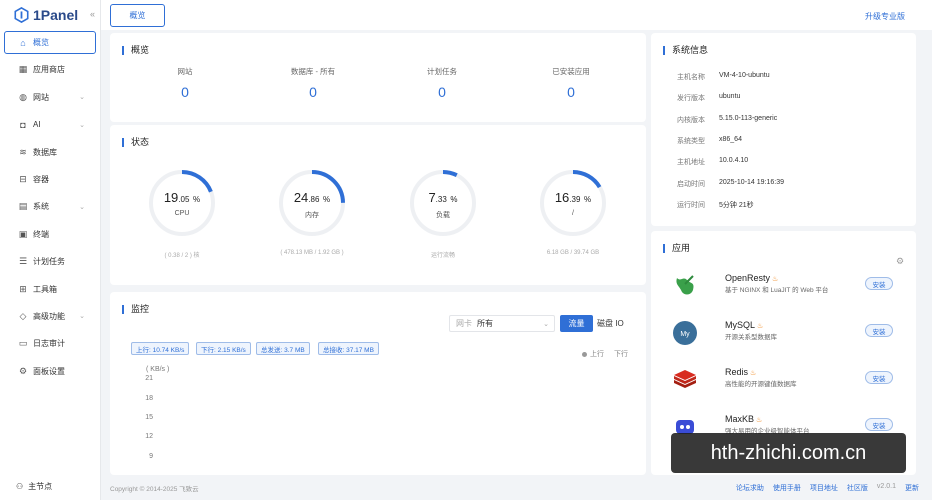 This screenshot has height=500, width=932. Describe the element at coordinates (37, 125) in the screenshot. I see `sidebar-item-label: AI` at that location.